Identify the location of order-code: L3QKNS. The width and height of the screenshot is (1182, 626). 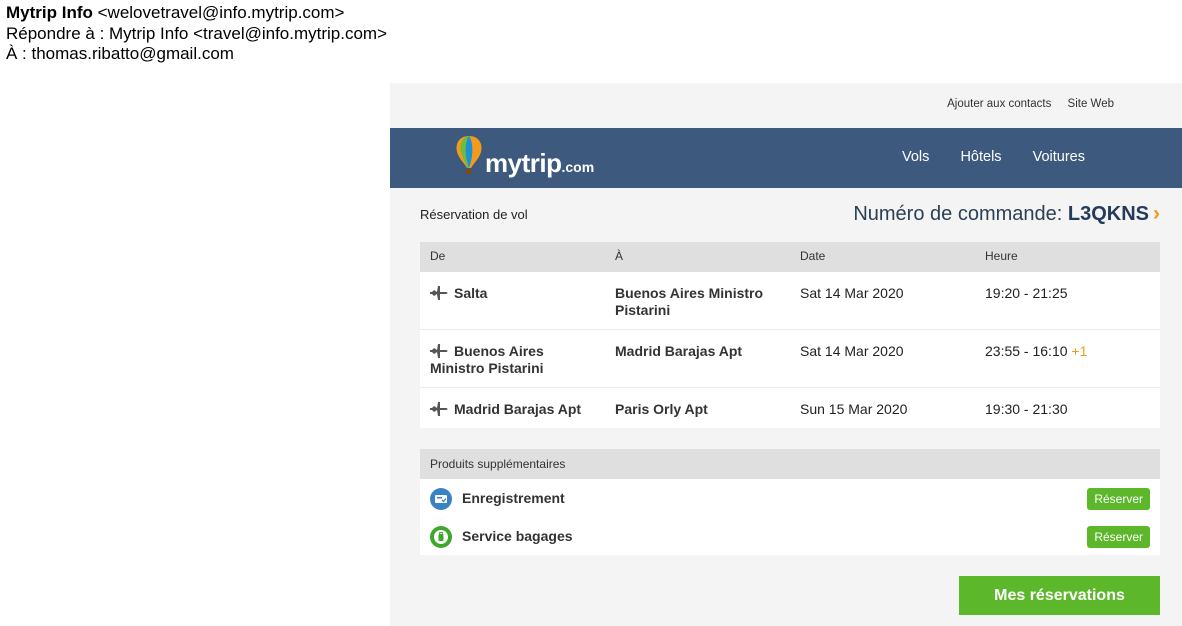
(1108, 214).